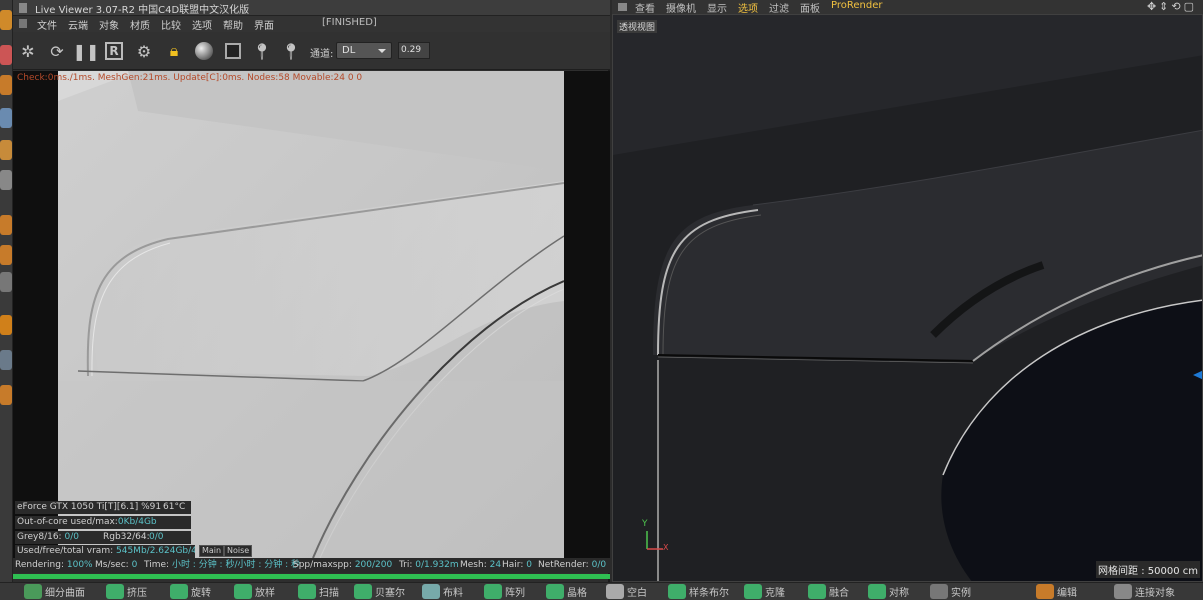 The image size is (1203, 600). I want to click on pin-m-icon: 📍︎, so click(291, 51).